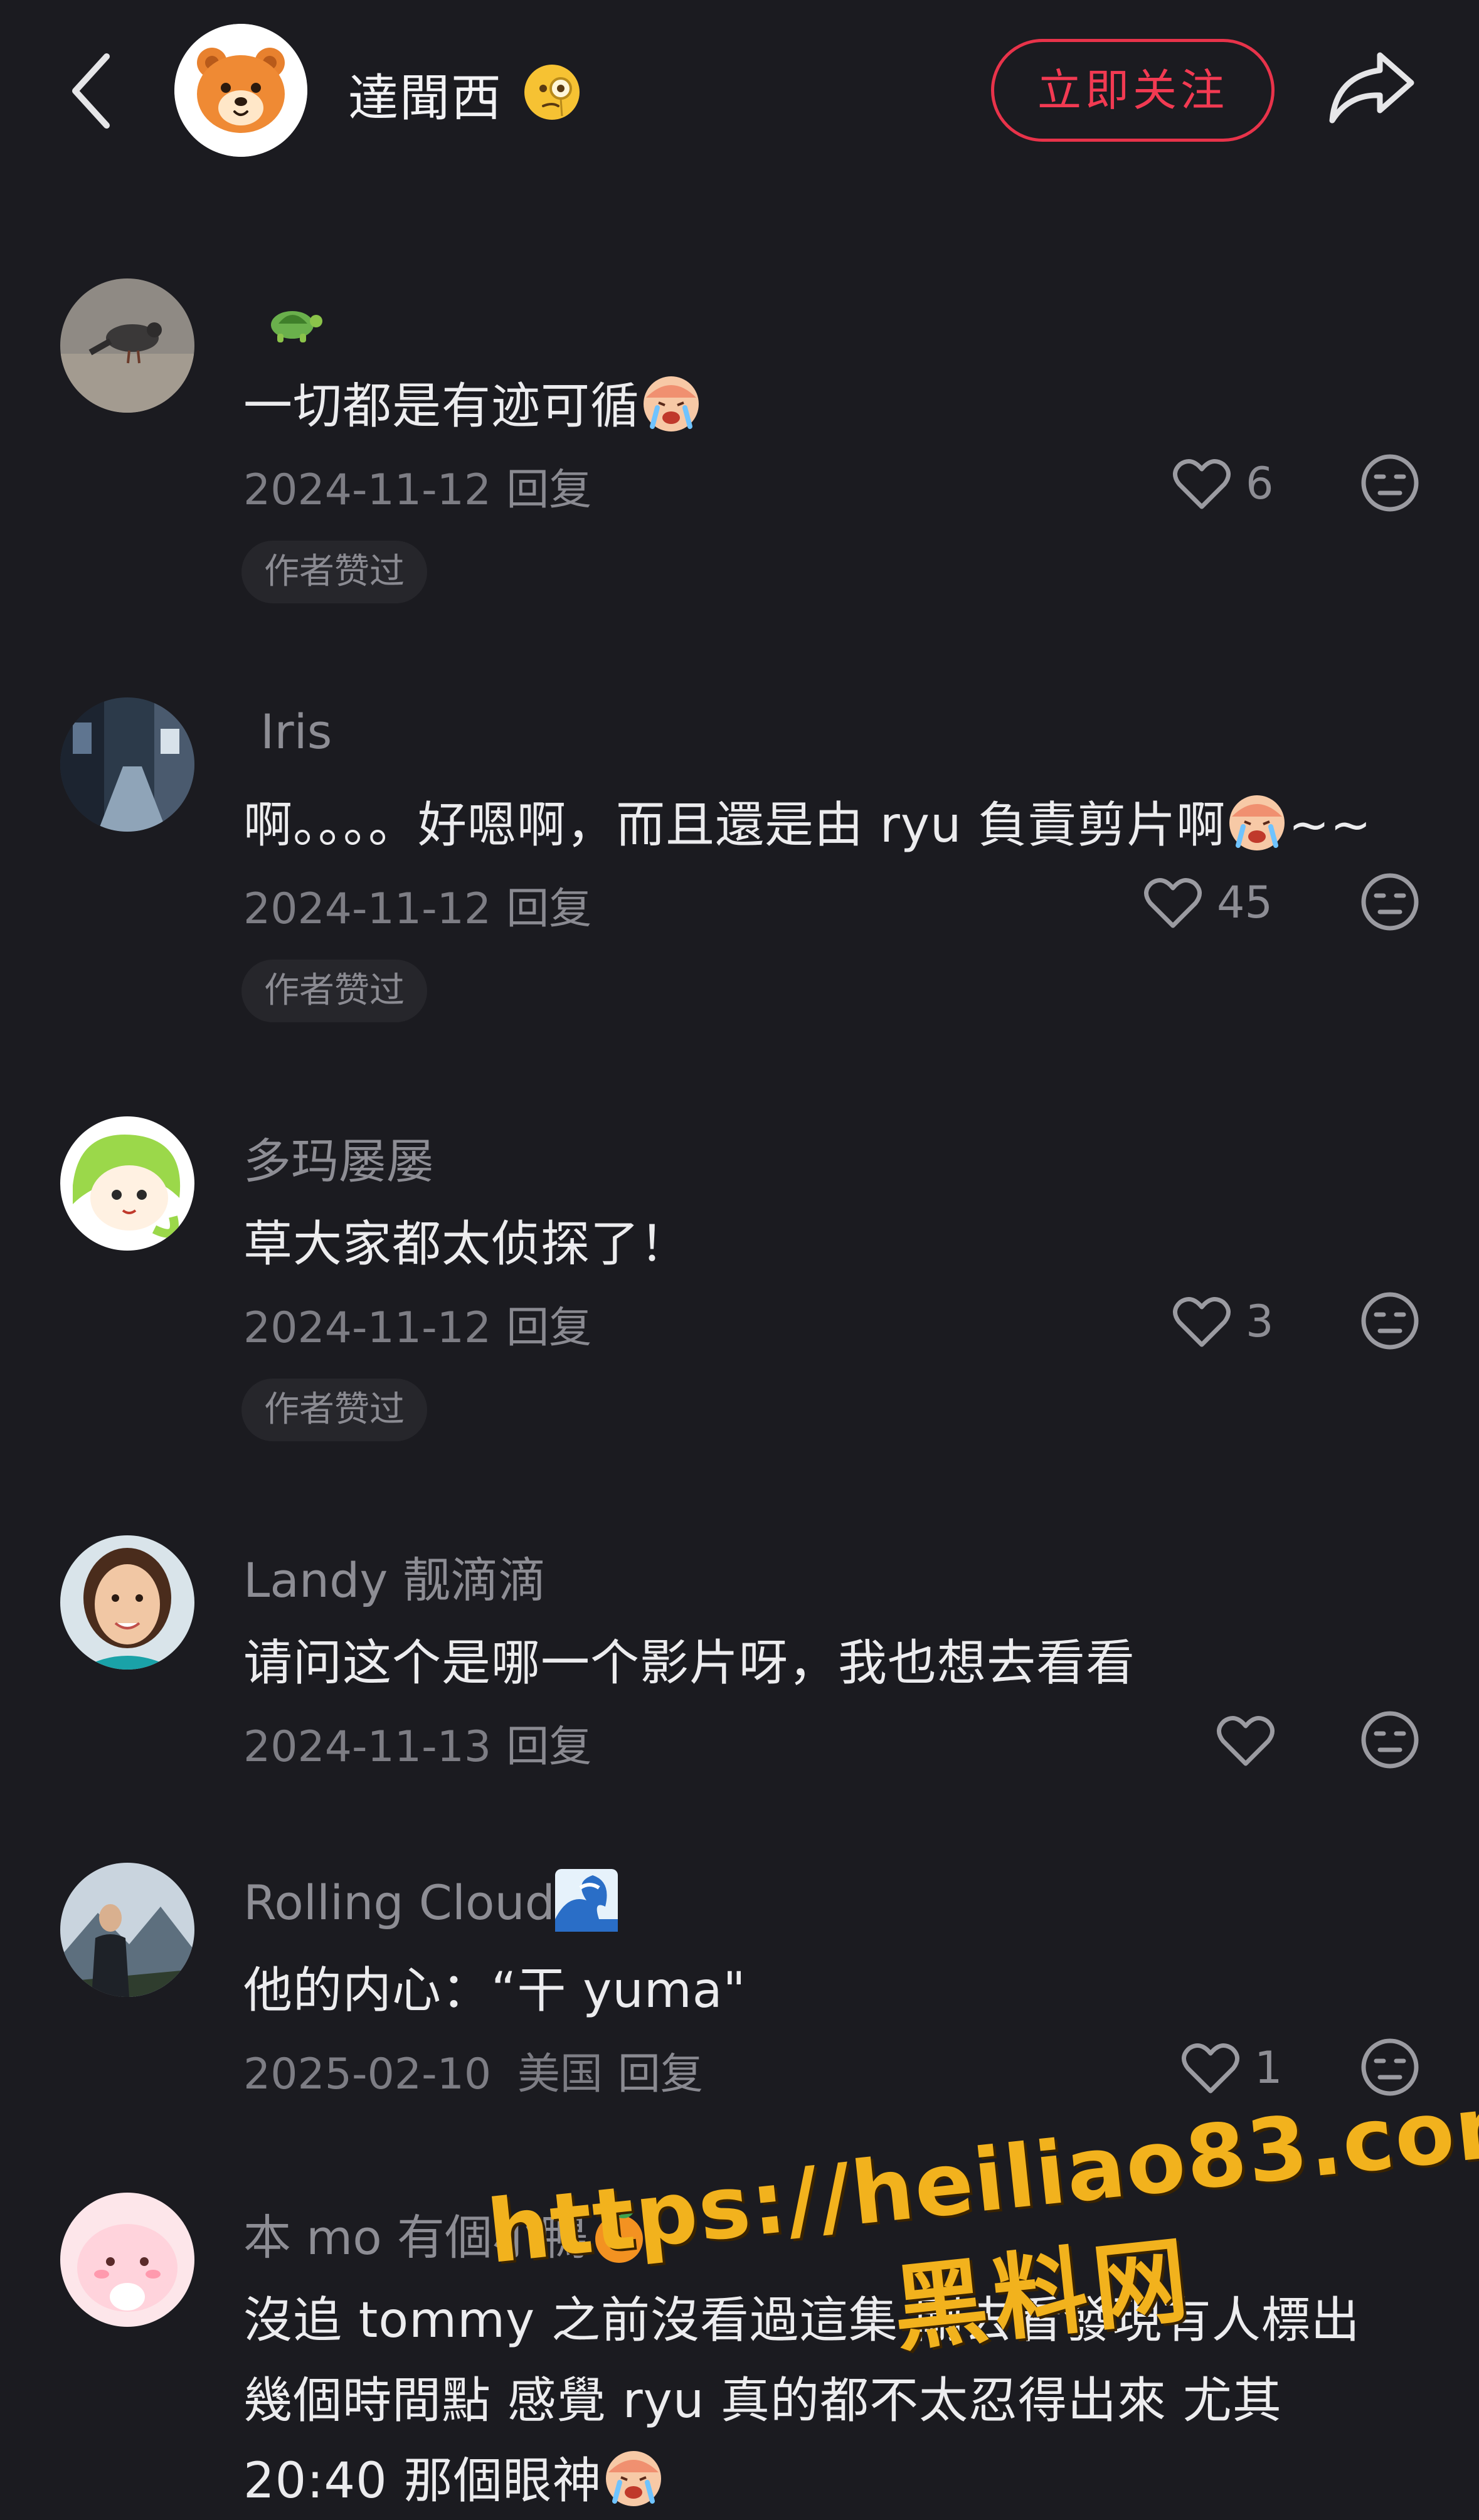 Image resolution: width=1479 pixels, height=2520 pixels. What do you see at coordinates (425, 94) in the screenshot?
I see `author-name: 達聞西` at bounding box center [425, 94].